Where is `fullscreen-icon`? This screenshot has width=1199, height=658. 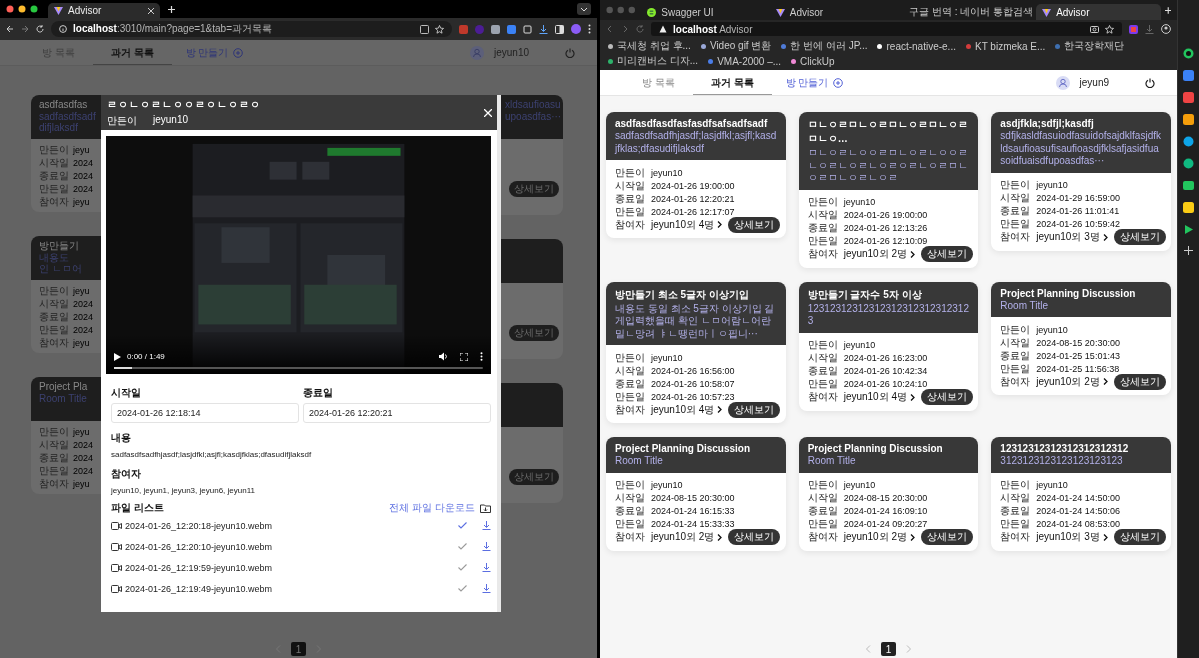 fullscreen-icon is located at coordinates (464, 356).